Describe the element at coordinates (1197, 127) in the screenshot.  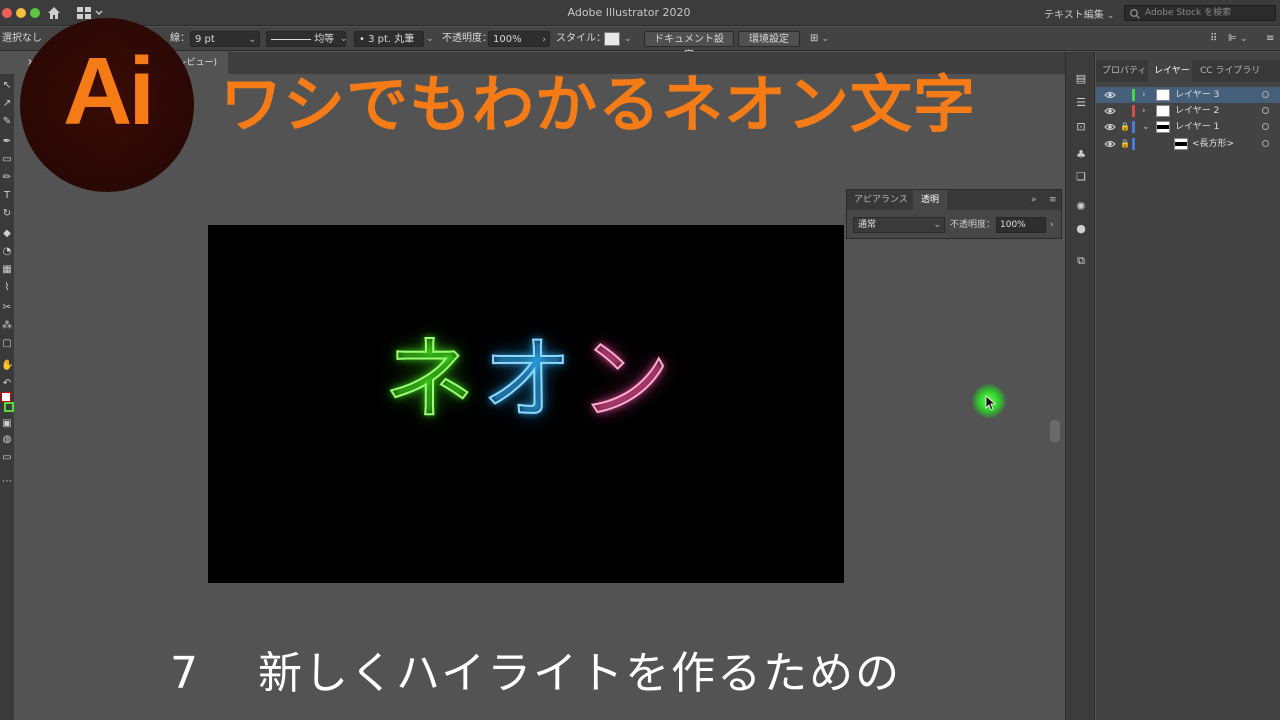
I see `layer-name: レイヤー 1` at that location.